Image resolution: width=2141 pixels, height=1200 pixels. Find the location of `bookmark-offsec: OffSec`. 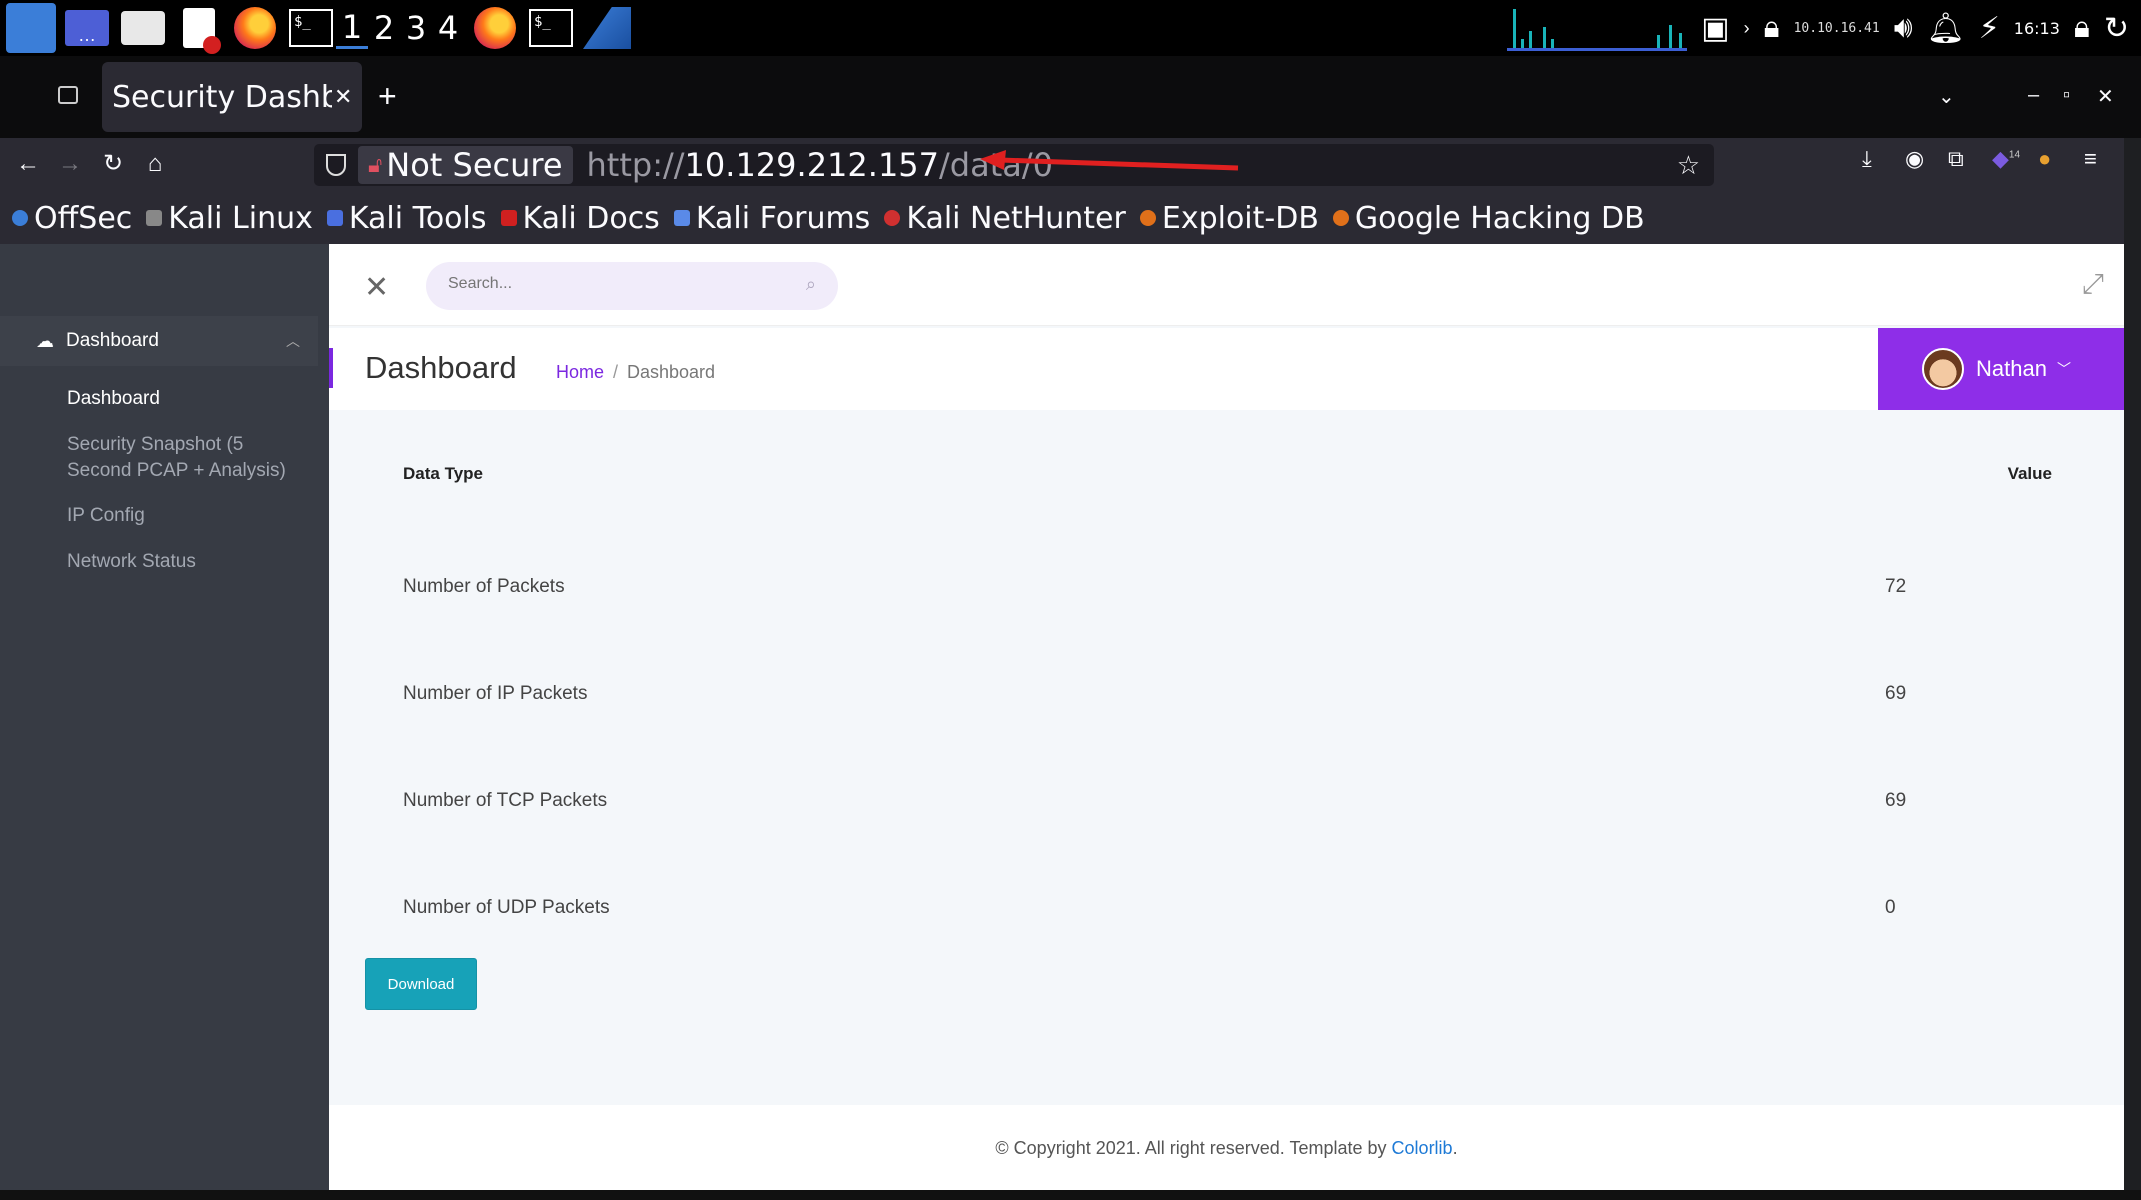

bookmark-offsec: OffSec is located at coordinates (72, 218).